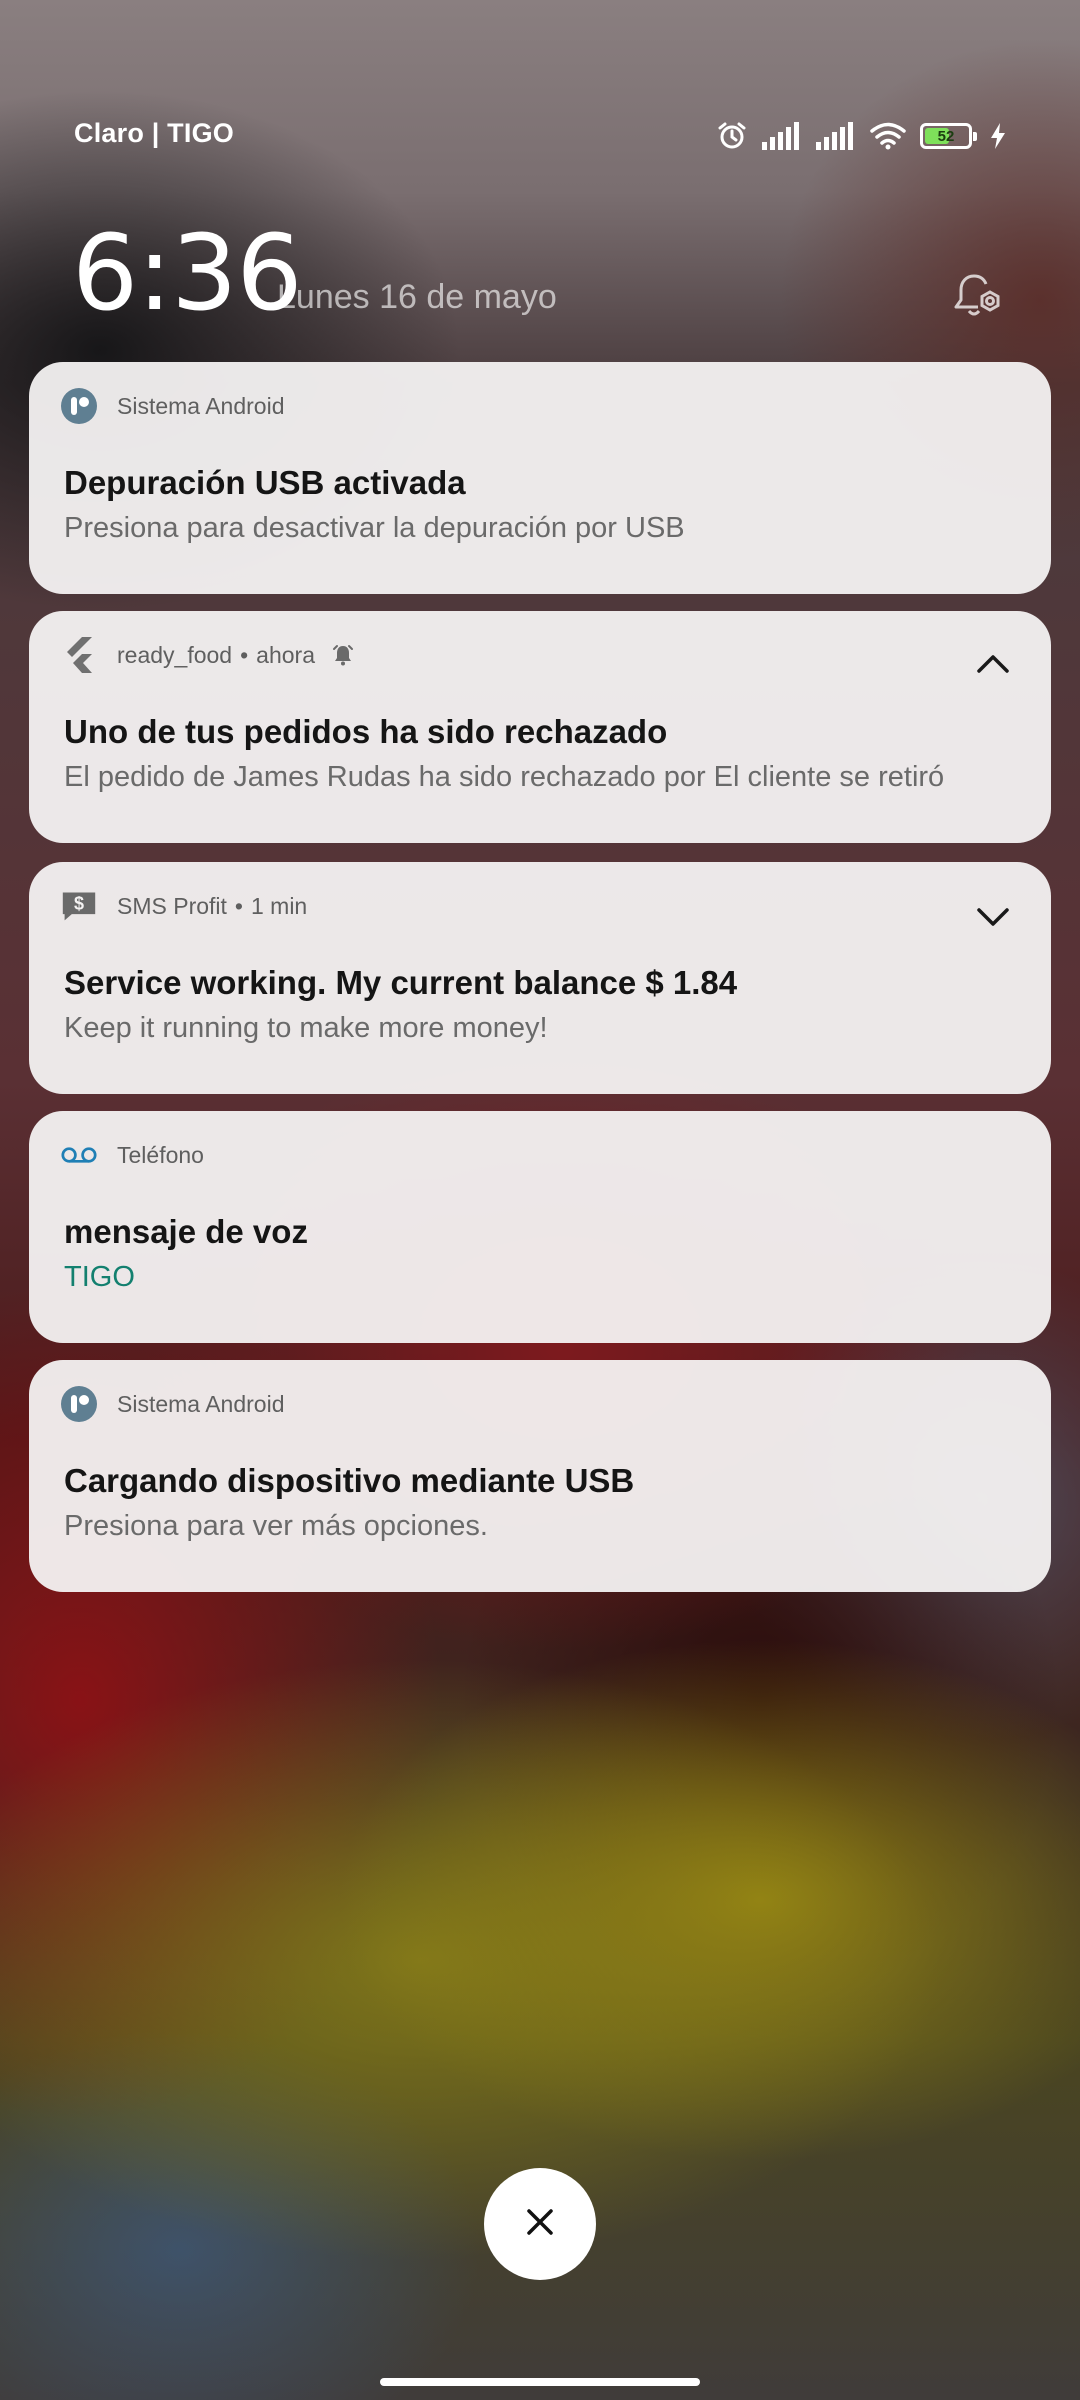 The width and height of the screenshot is (1080, 2400). I want to click on sms-dollar-icon: $, so click(79, 906).